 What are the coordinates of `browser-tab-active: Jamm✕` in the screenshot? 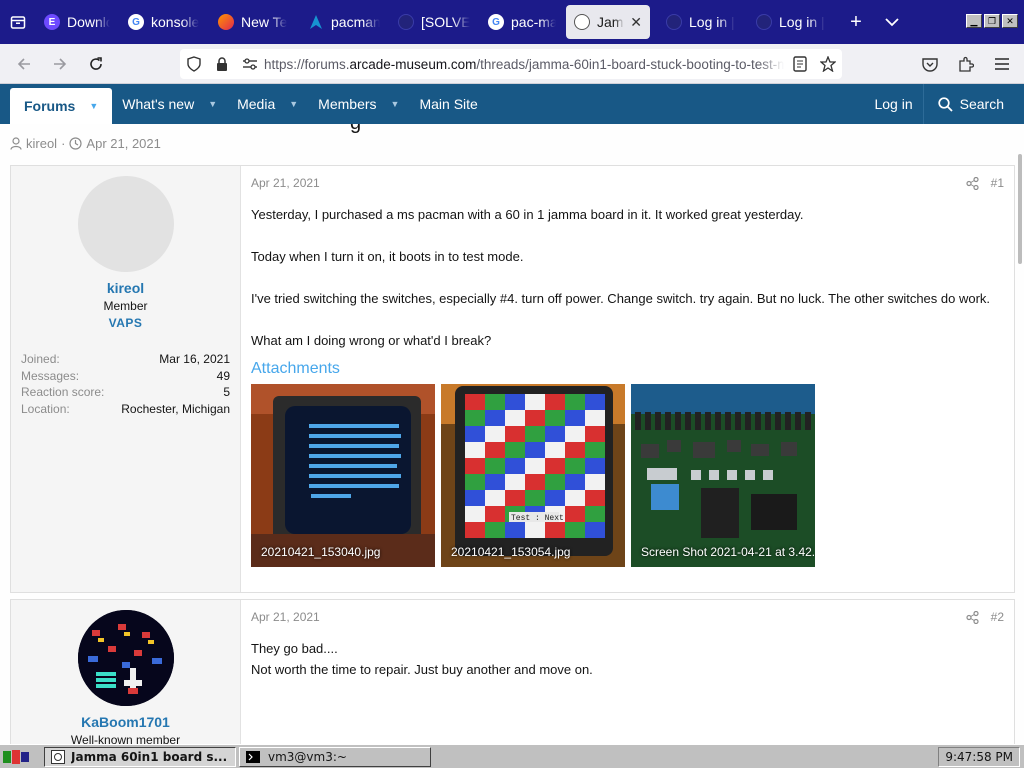 It's located at (608, 22).